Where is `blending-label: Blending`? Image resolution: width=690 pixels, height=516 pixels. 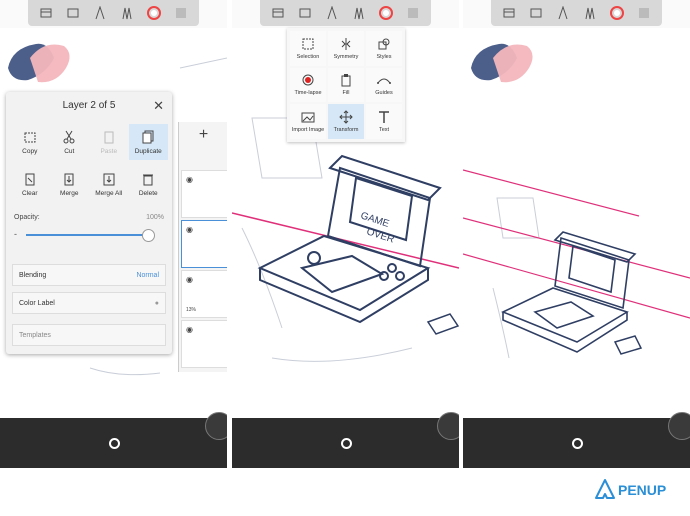 blending-label: Blending is located at coordinates (33, 275).